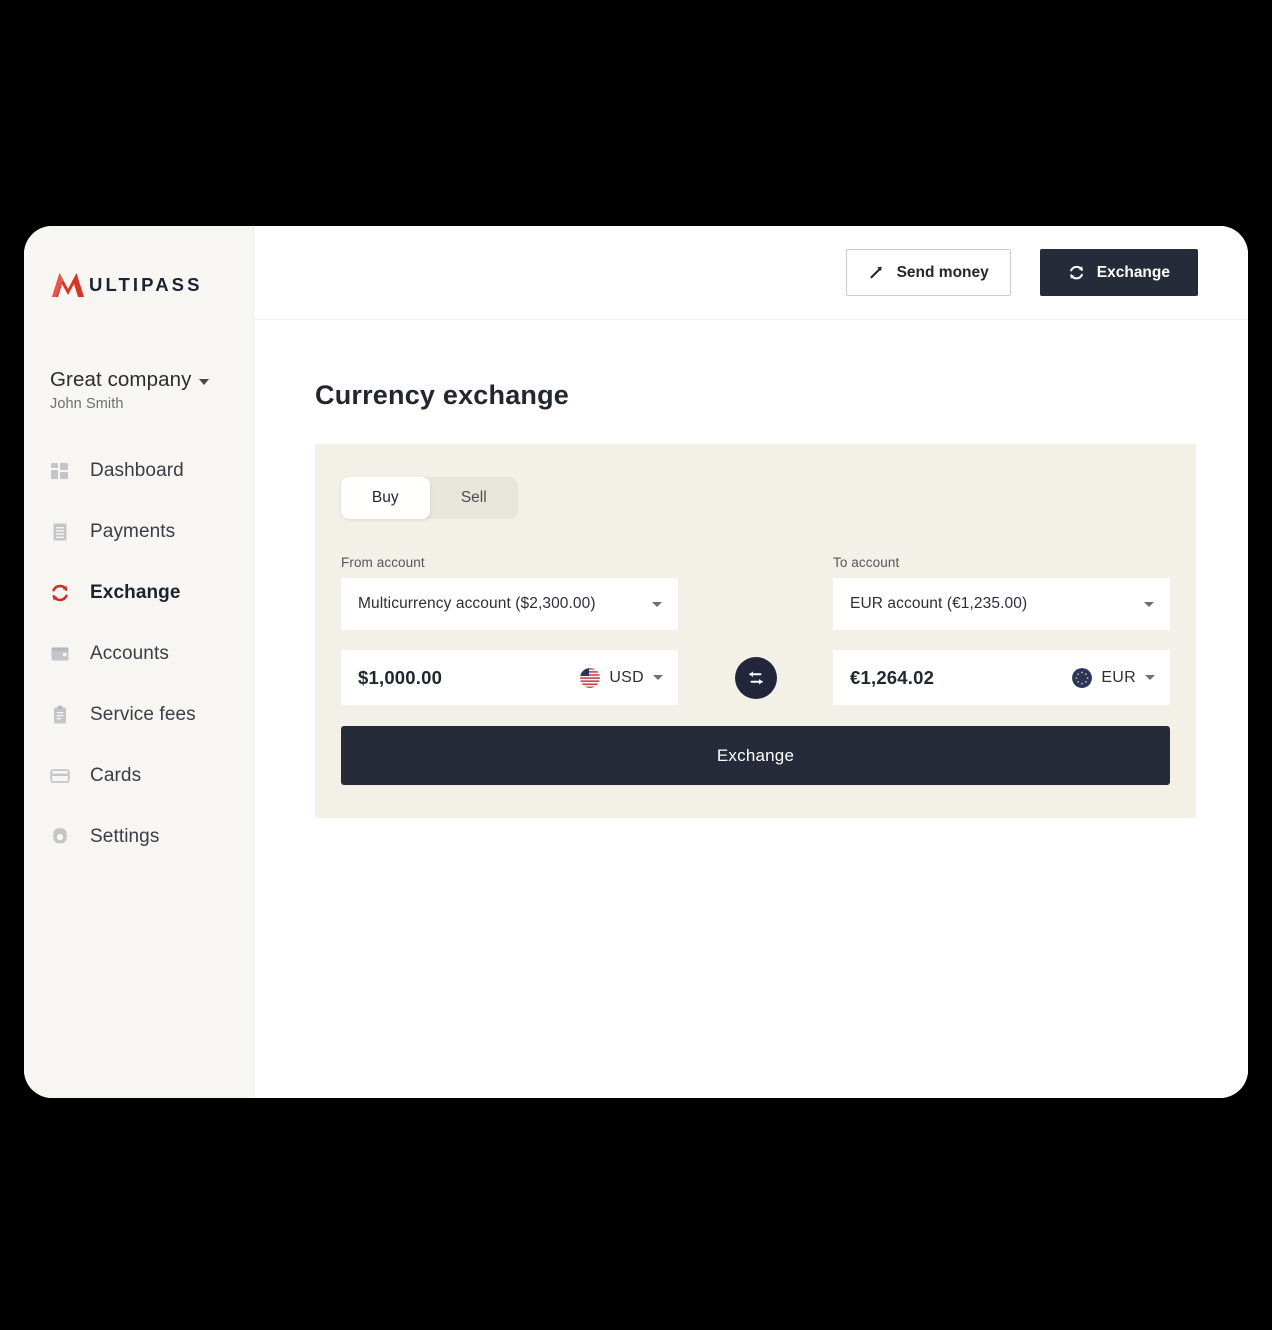 Image resolution: width=1272 pixels, height=1330 pixels. Describe the element at coordinates (59, 470) in the screenshot. I see `grid-icon` at that location.